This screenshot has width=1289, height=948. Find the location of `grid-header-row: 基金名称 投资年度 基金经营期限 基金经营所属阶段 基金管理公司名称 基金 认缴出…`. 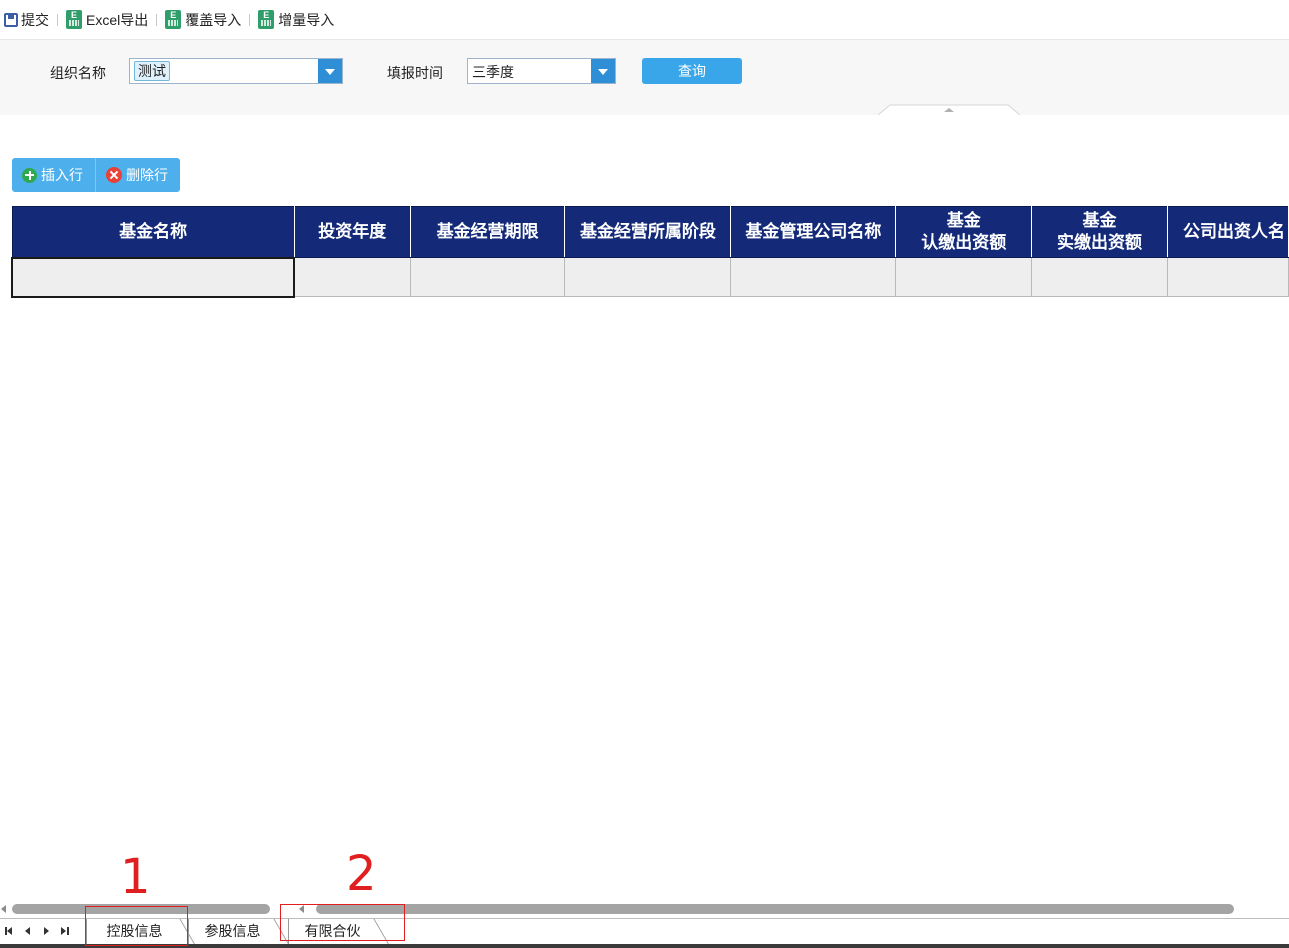

grid-header-row: 基金名称 投资年度 基金经营期限 基金经营所属阶段 基金管理公司名称 基金 认缴出… is located at coordinates (650, 232).